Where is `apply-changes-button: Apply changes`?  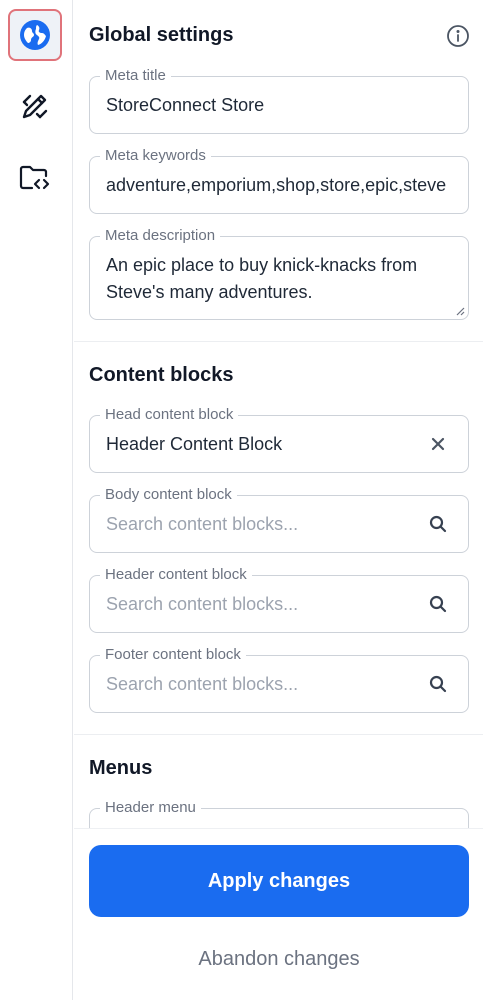
apply-changes-button: Apply changes is located at coordinates (279, 881).